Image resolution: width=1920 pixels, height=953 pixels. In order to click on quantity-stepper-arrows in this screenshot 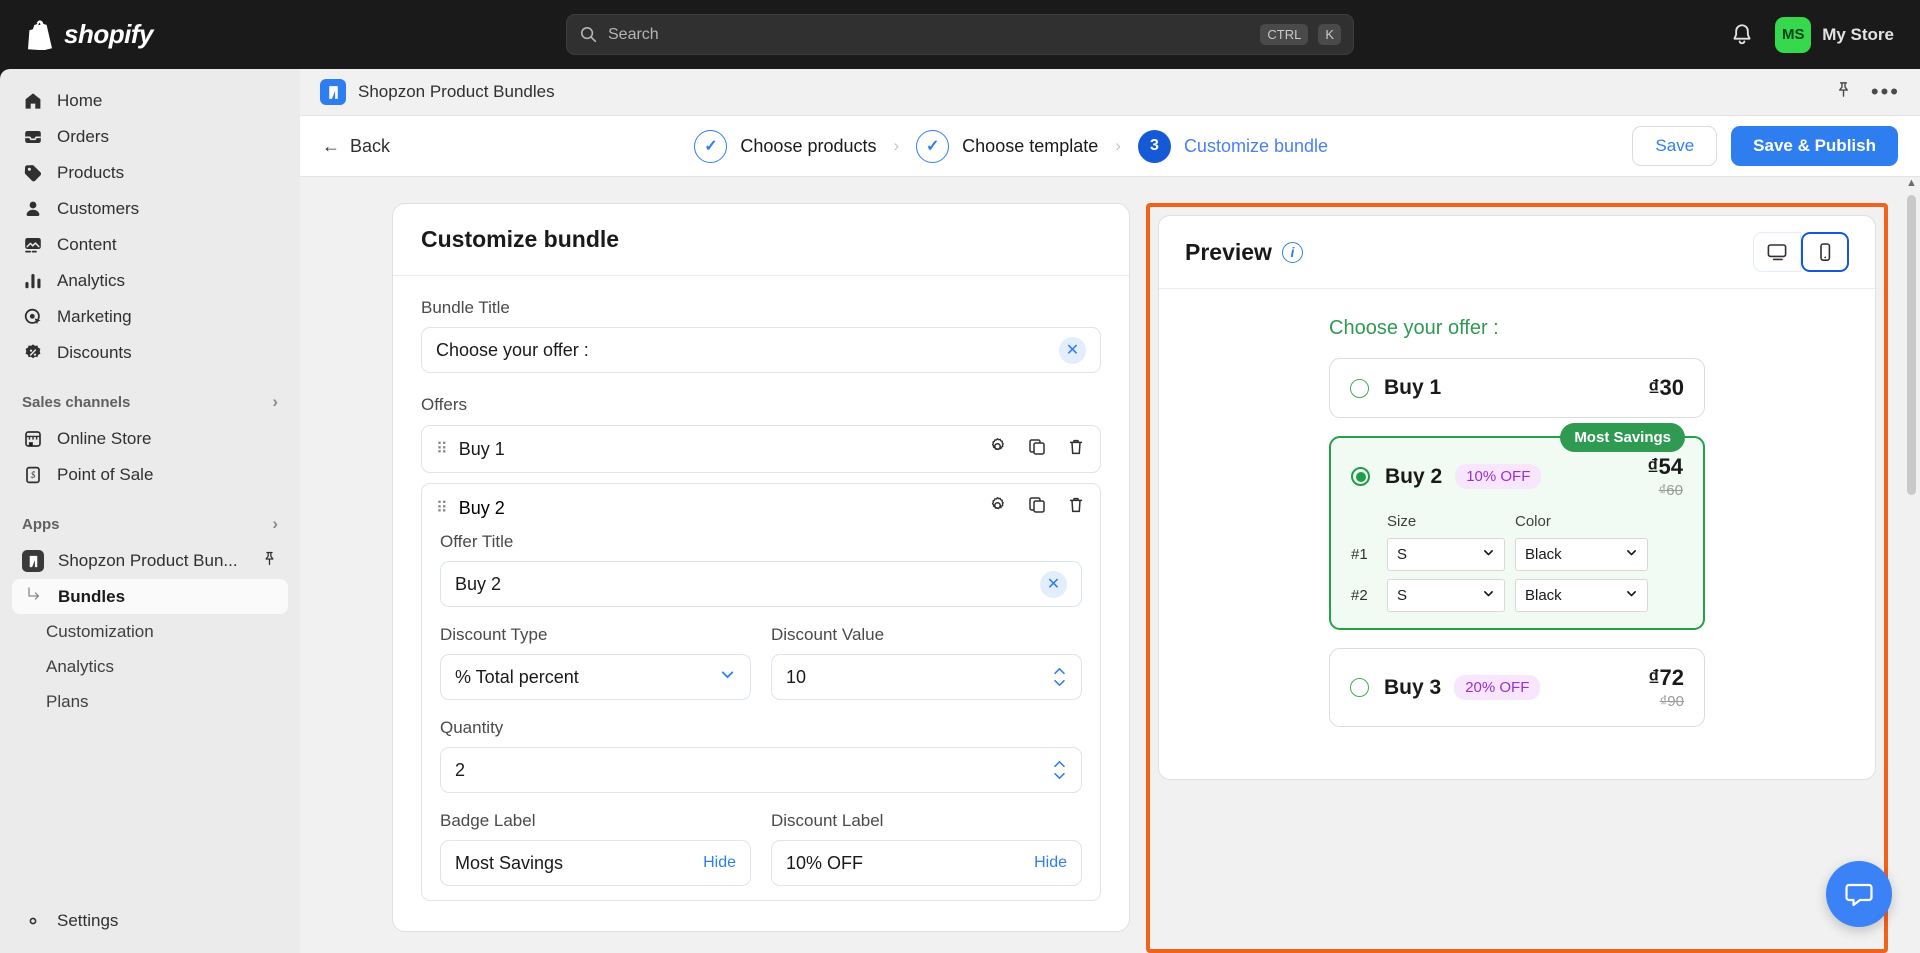, I will do `click(1059, 770)`.